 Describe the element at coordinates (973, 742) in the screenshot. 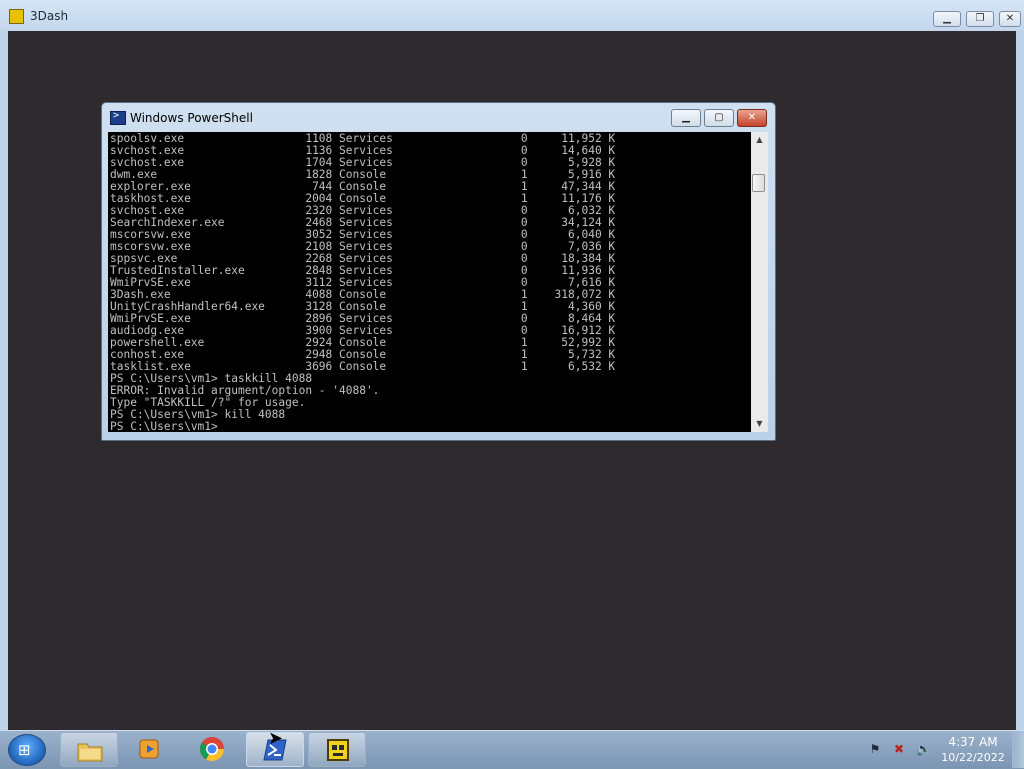

I see `clock-time: 4:37 AM` at that location.